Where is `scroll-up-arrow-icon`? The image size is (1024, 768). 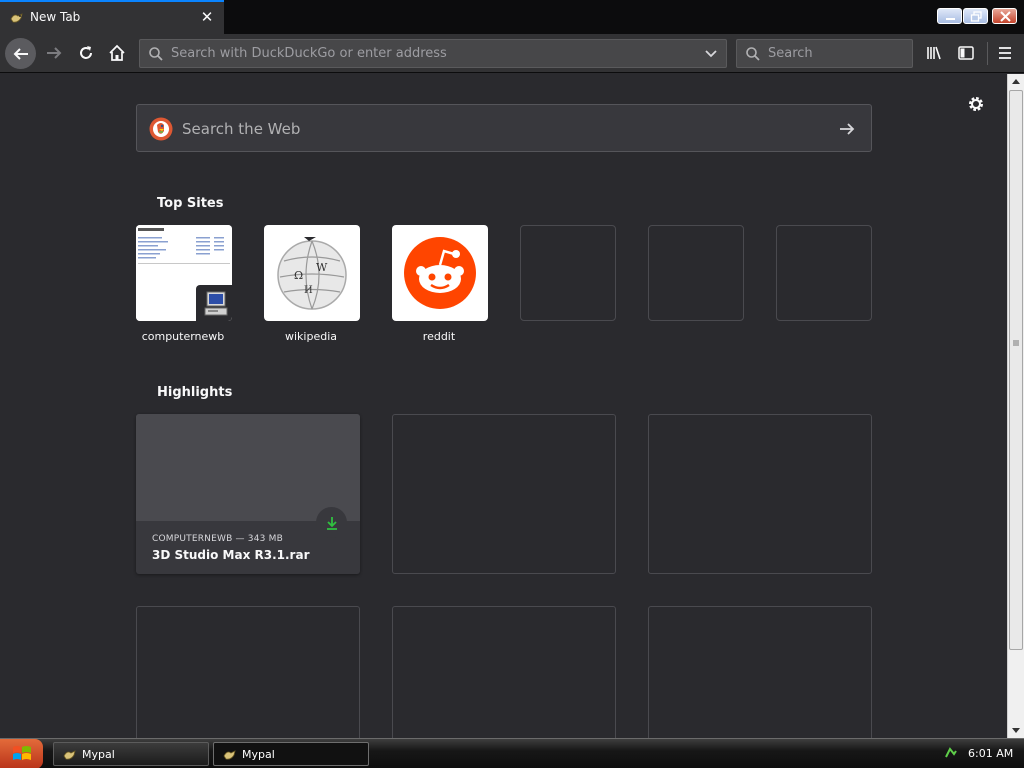
scroll-up-arrow-icon is located at coordinates (1016, 82).